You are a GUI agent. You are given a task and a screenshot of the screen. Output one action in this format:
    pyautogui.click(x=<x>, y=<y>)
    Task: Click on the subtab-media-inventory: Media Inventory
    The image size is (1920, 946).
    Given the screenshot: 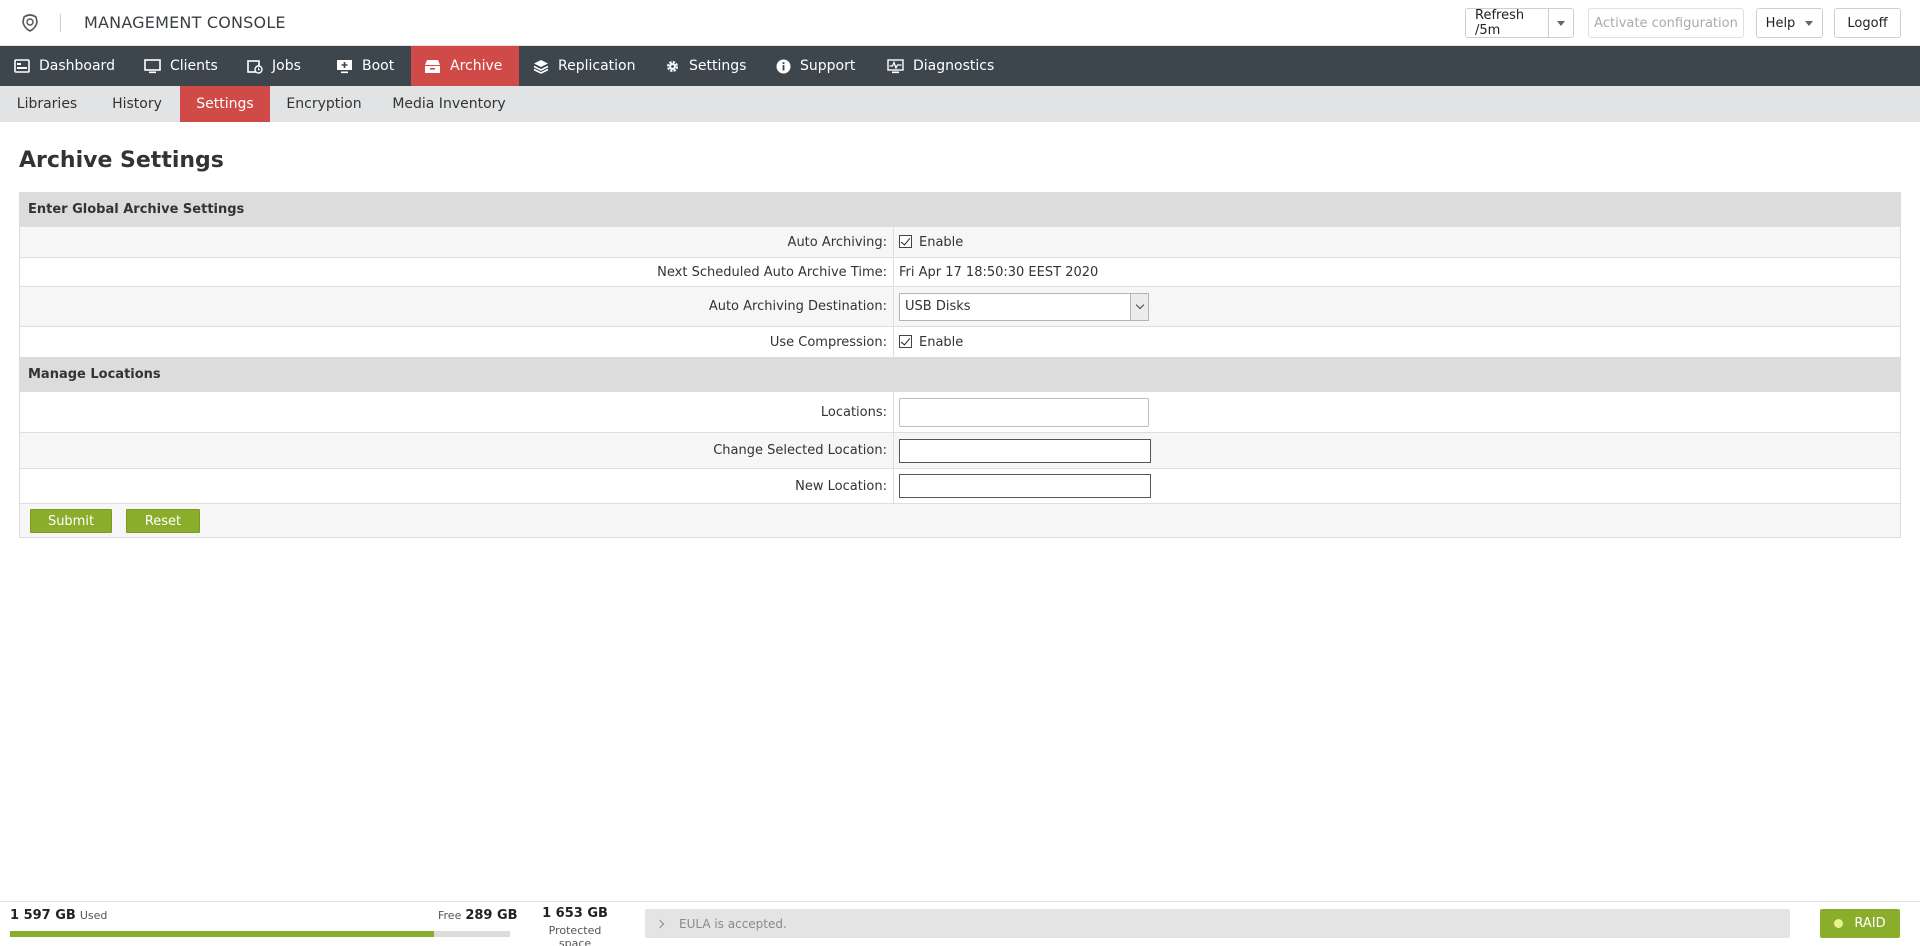 What is the action you would take?
    pyautogui.click(x=449, y=104)
    